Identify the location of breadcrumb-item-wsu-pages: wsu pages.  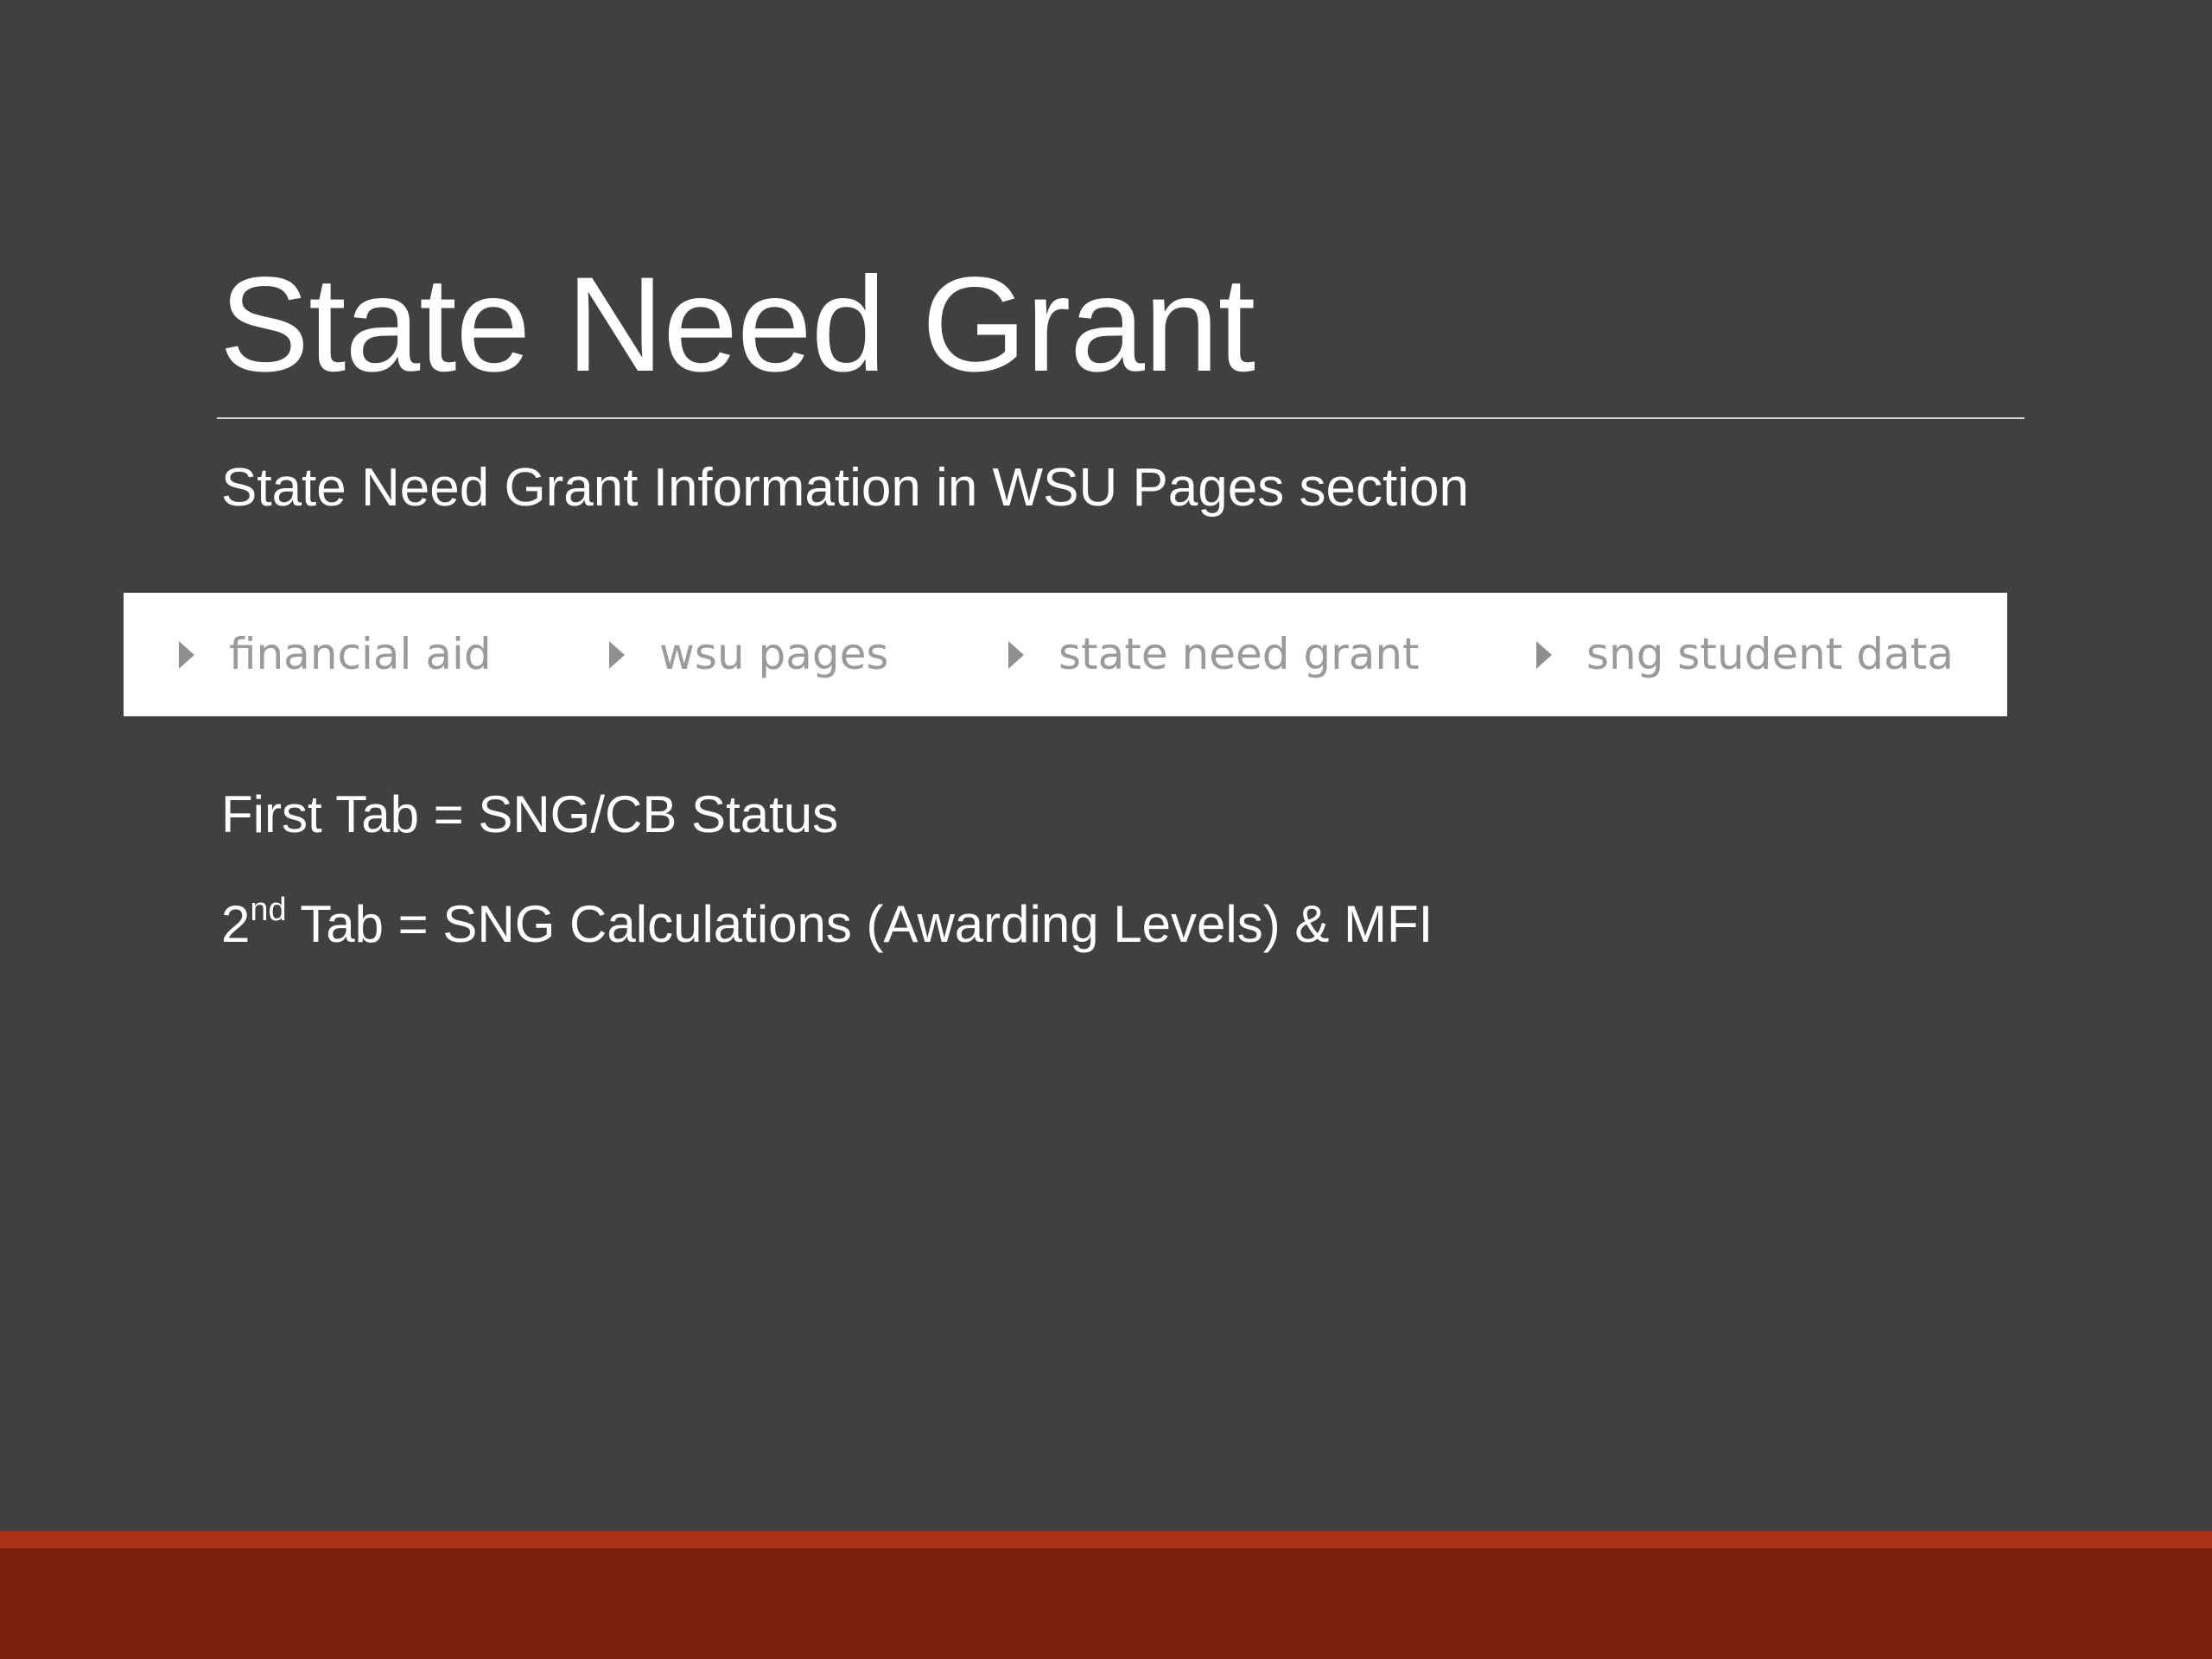
(748, 654).